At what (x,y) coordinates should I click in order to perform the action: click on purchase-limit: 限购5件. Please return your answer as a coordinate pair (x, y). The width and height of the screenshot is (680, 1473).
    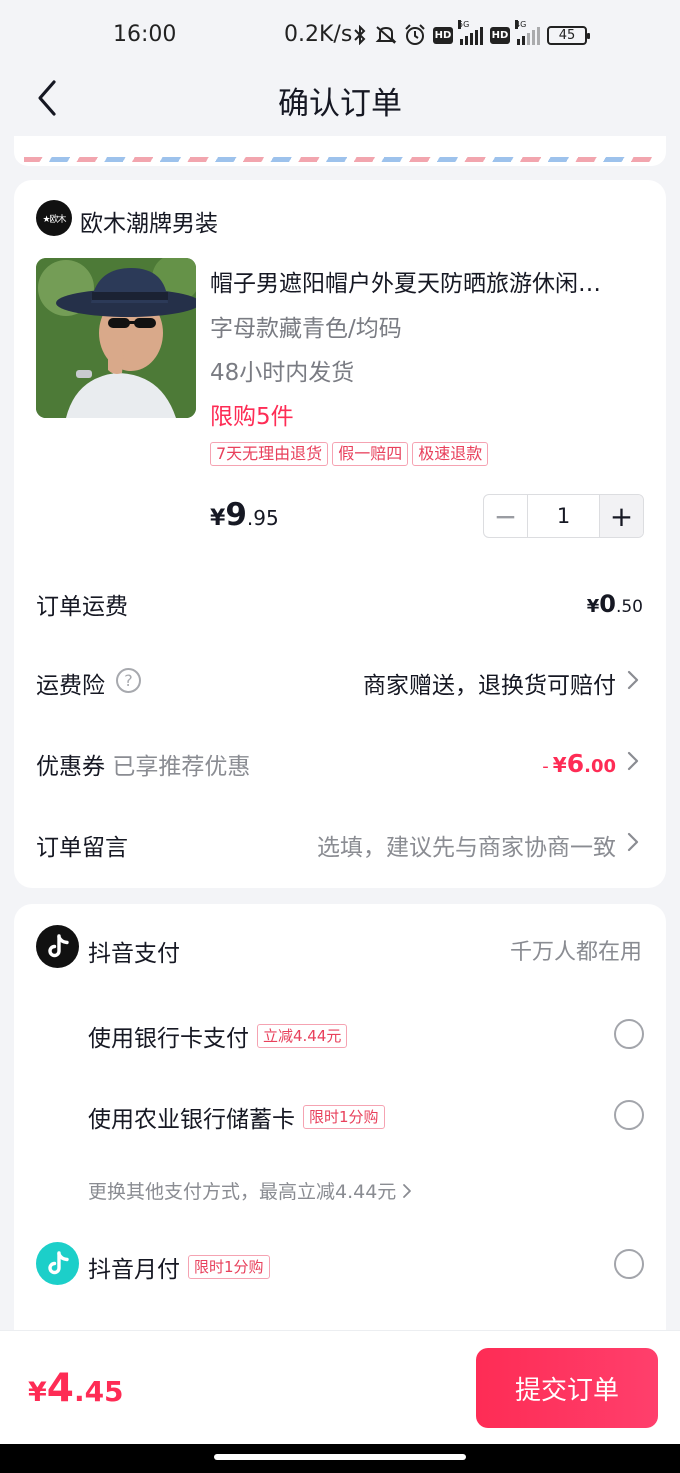
    Looking at the image, I should click on (252, 417).